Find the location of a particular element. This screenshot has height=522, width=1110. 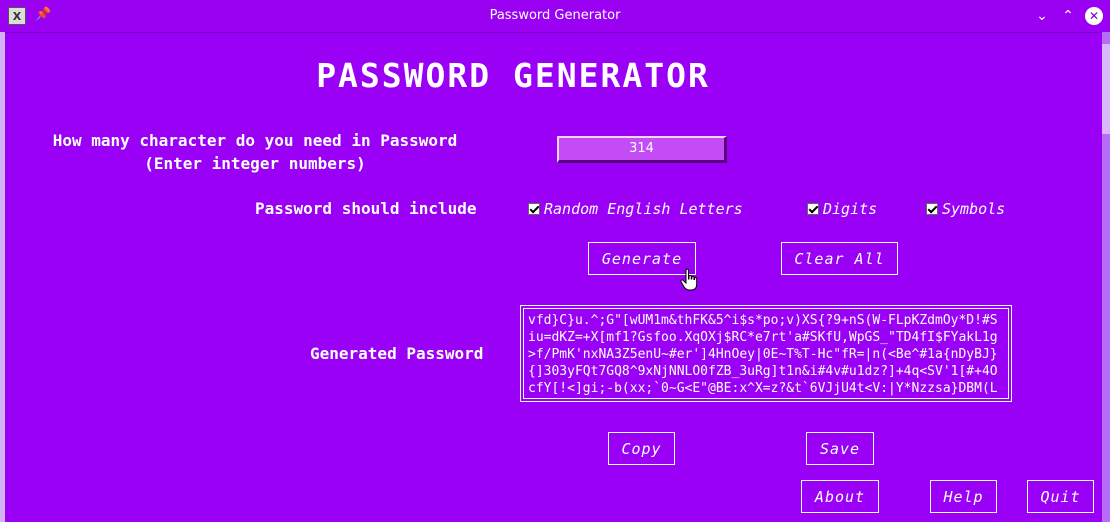

about-button: About is located at coordinates (840, 496).